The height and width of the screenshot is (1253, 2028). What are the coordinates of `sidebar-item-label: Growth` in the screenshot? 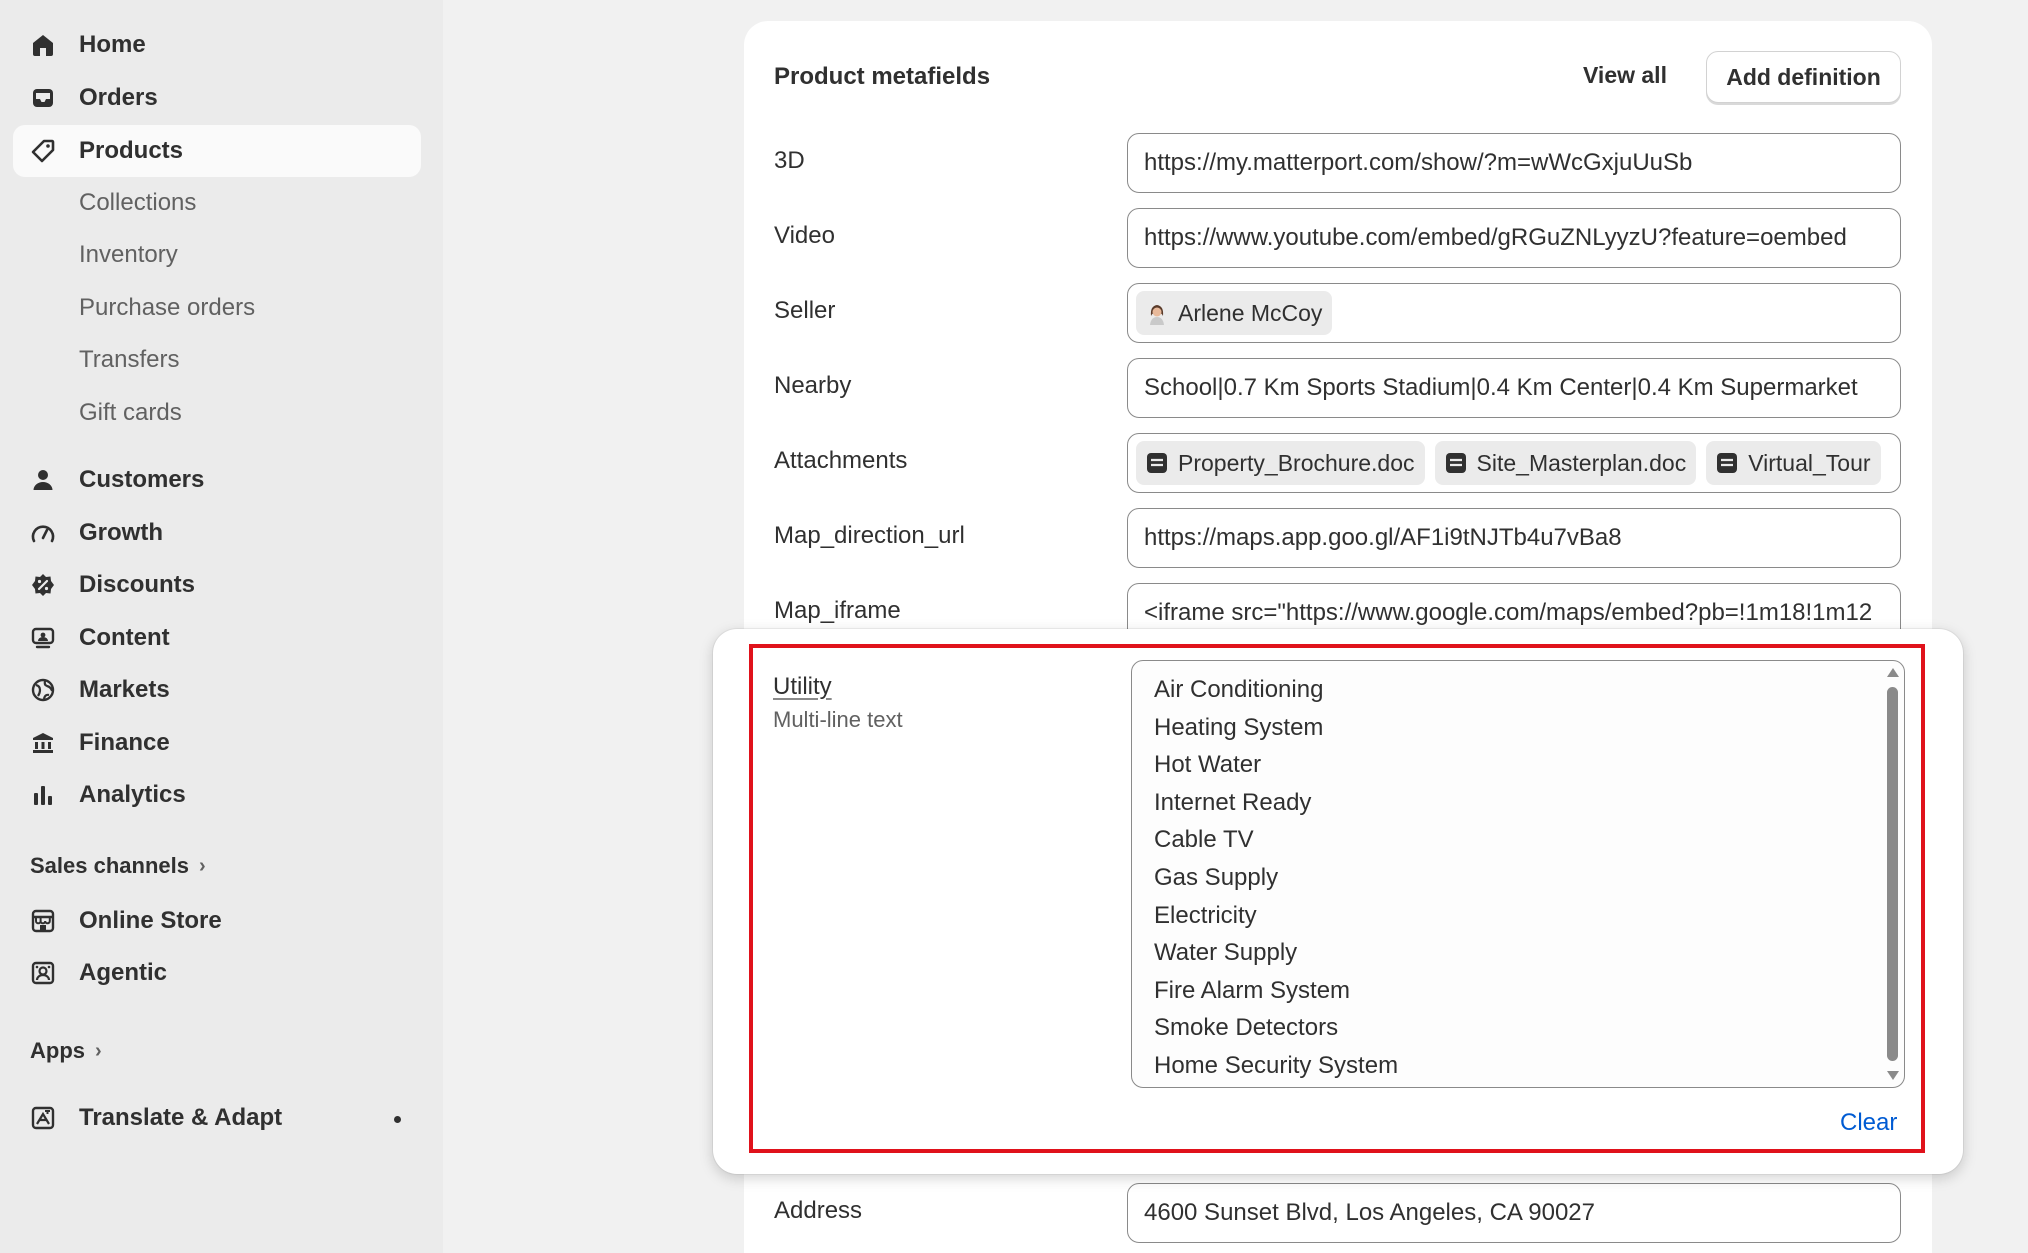 It's located at (121, 532).